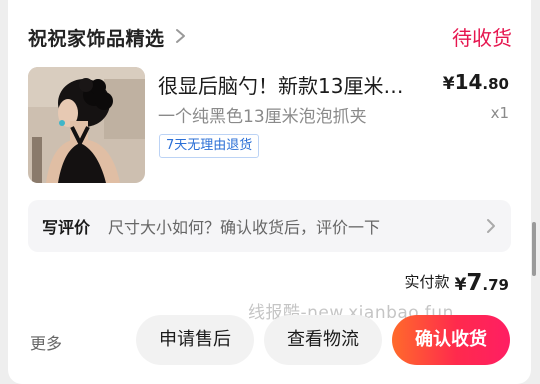  Describe the element at coordinates (323, 340) in the screenshot. I see `view-logistics-button: 查看物流` at that location.